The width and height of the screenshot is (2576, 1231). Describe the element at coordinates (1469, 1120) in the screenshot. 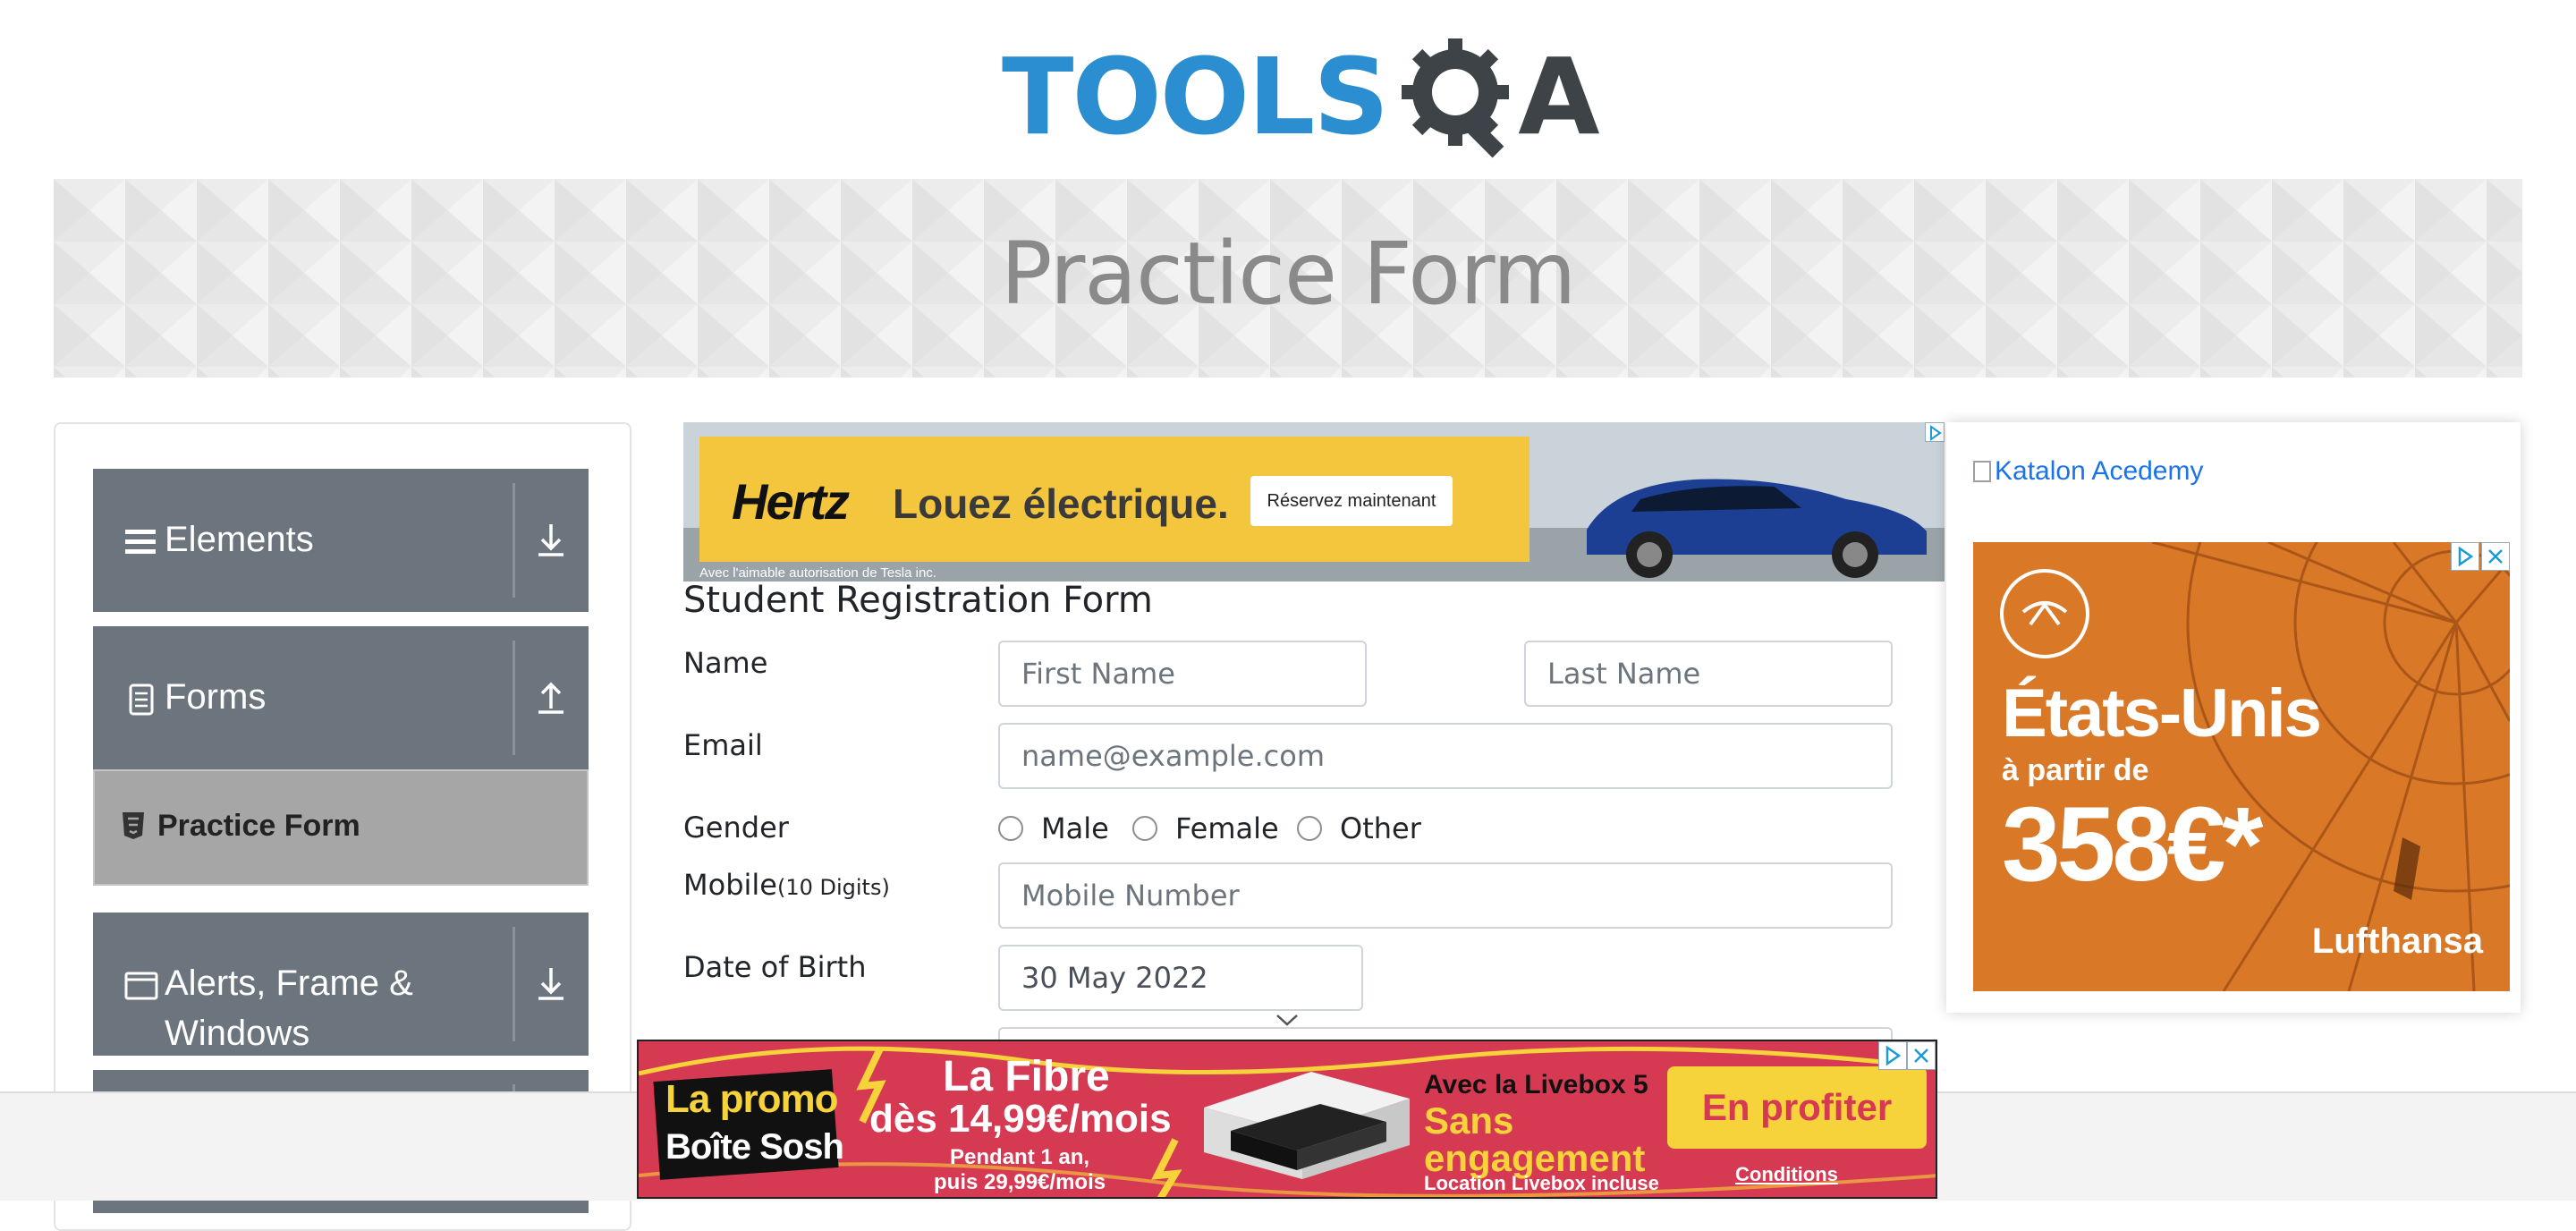

I see `livebox-line2a: Sans` at that location.